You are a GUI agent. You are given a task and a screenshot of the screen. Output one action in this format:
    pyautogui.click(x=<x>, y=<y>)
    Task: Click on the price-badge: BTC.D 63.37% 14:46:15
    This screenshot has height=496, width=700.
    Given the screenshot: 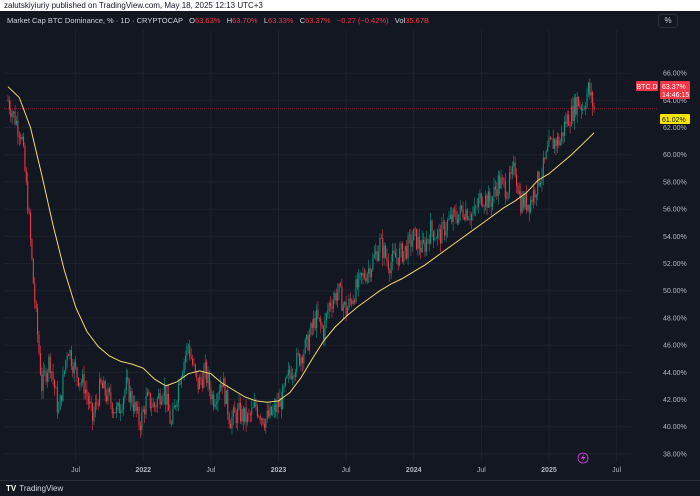 What is the action you would take?
    pyautogui.click(x=663, y=90)
    